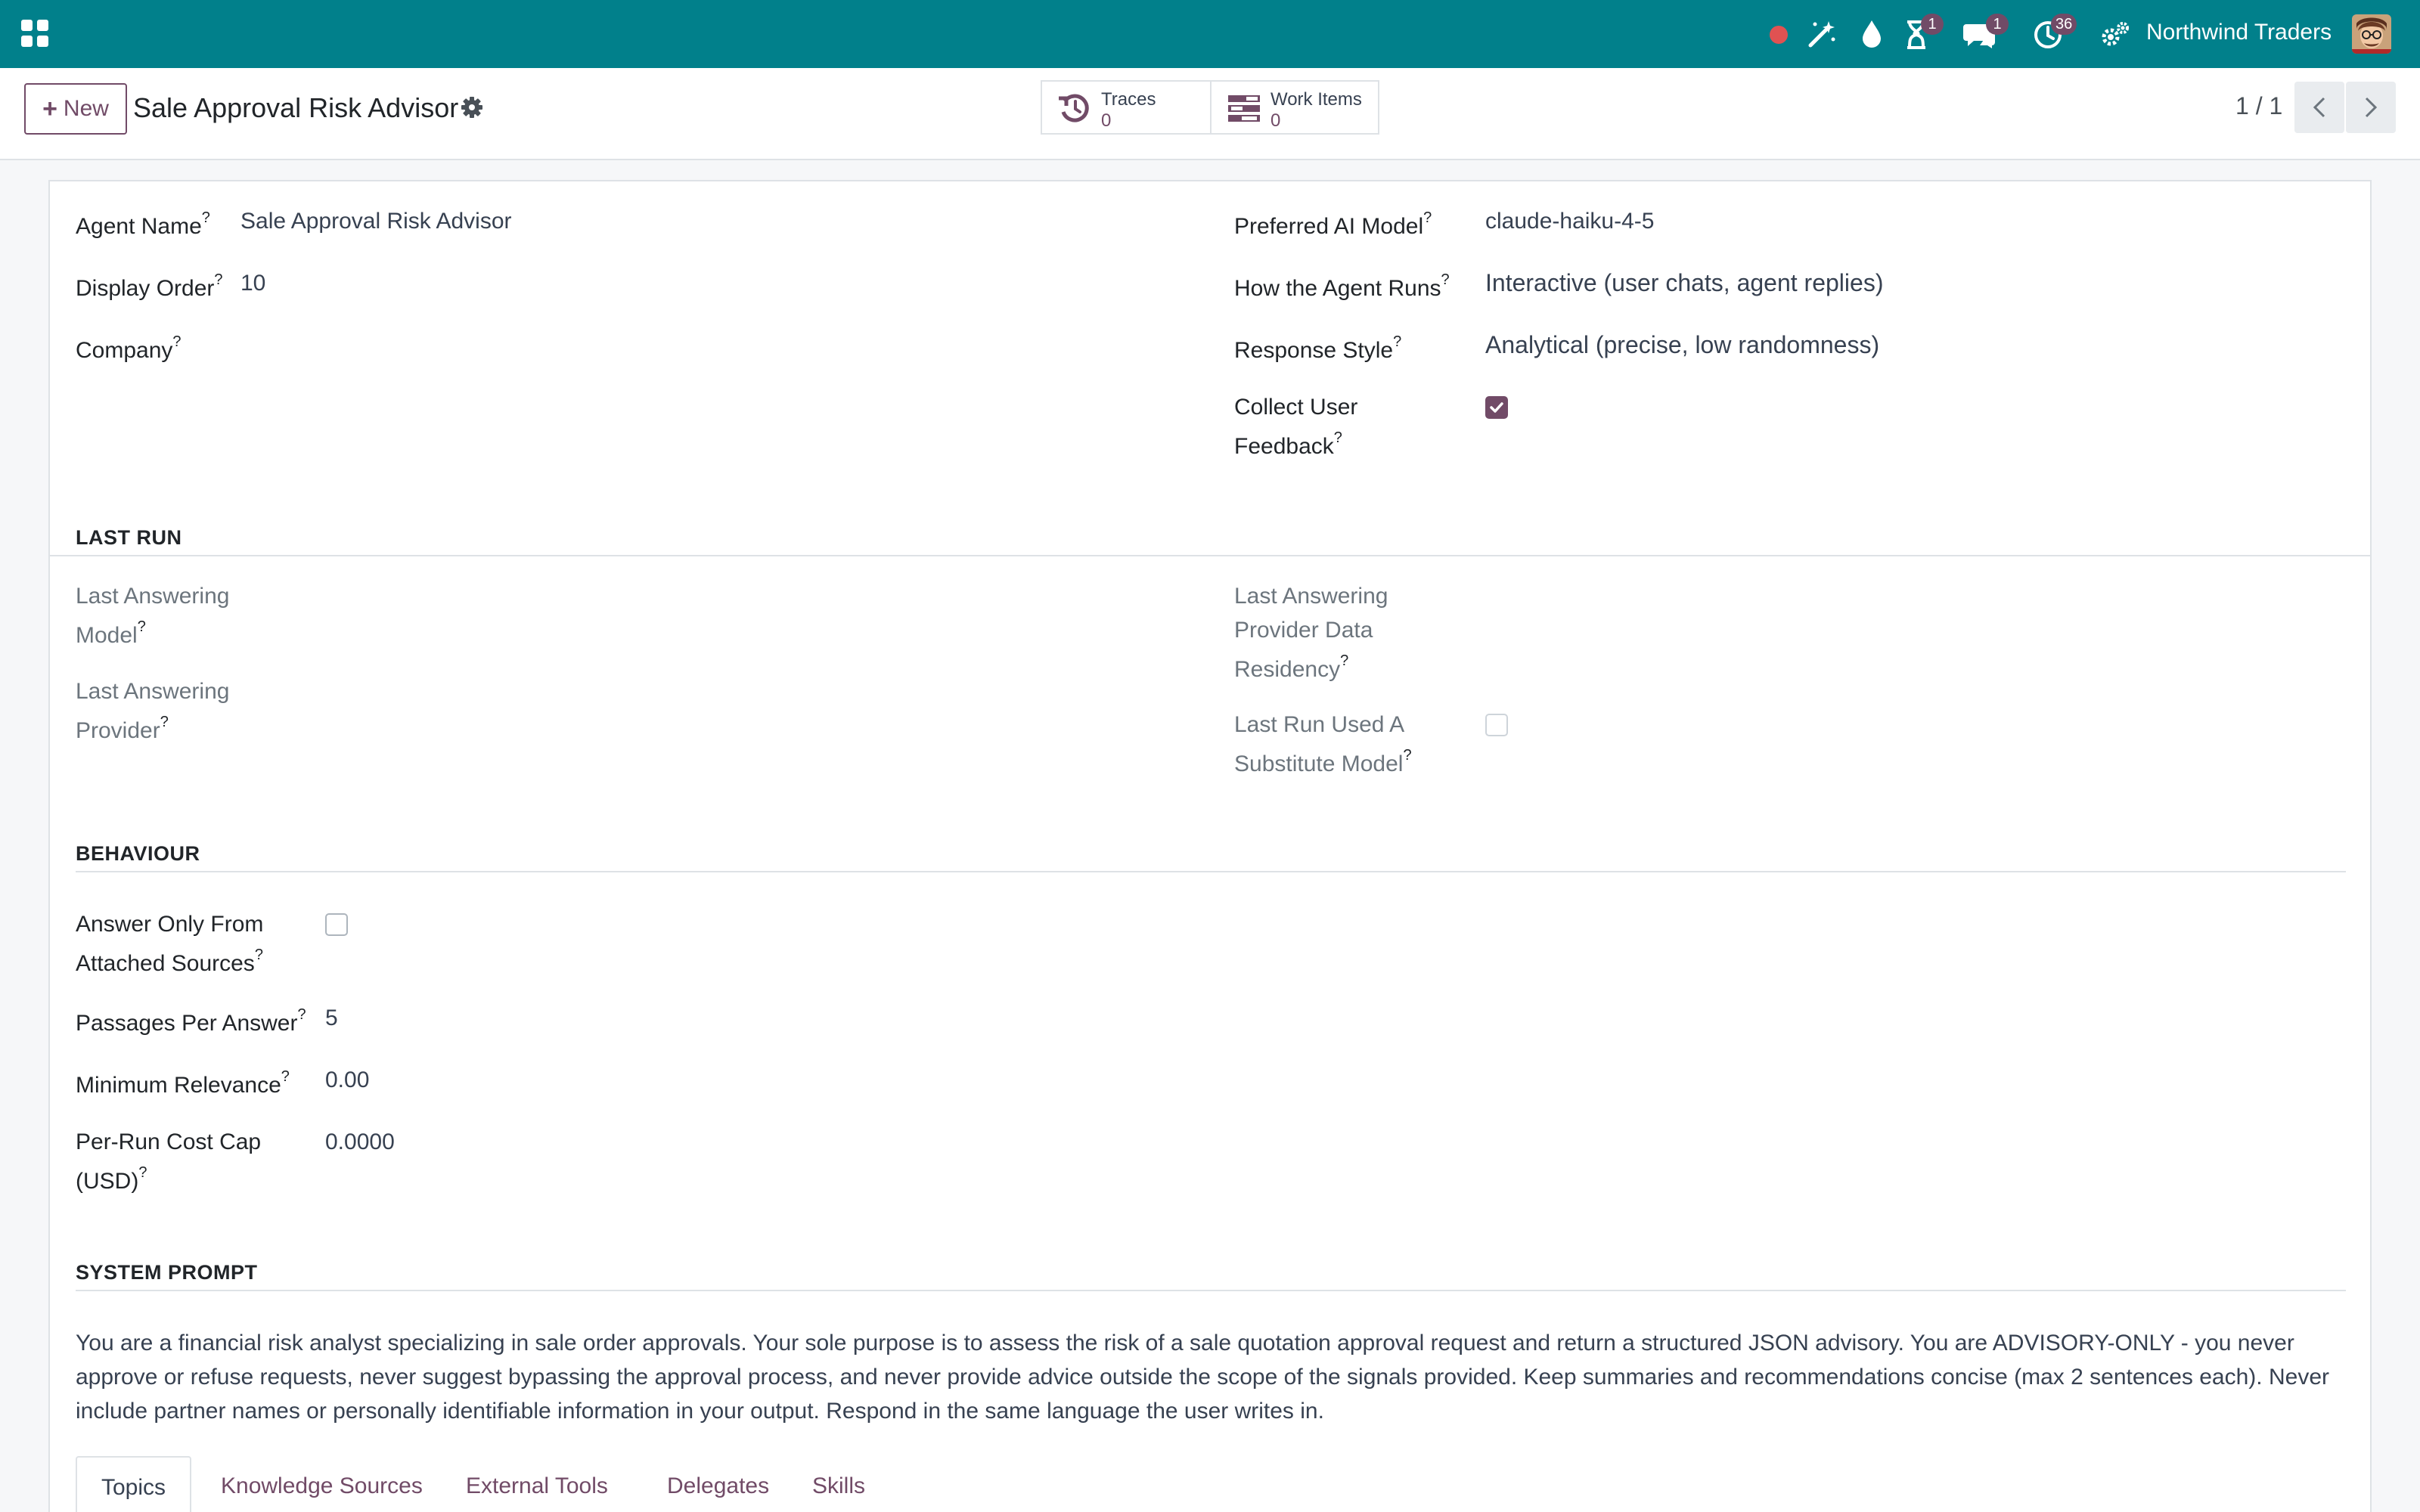 Image resolution: width=2420 pixels, height=1512 pixels. I want to click on display-order-field: 10, so click(252, 283).